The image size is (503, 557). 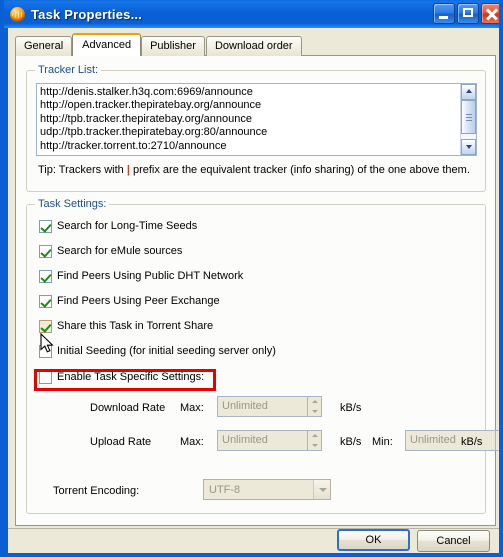 I want to click on checkbox-peer-exchange, so click(x=45, y=301).